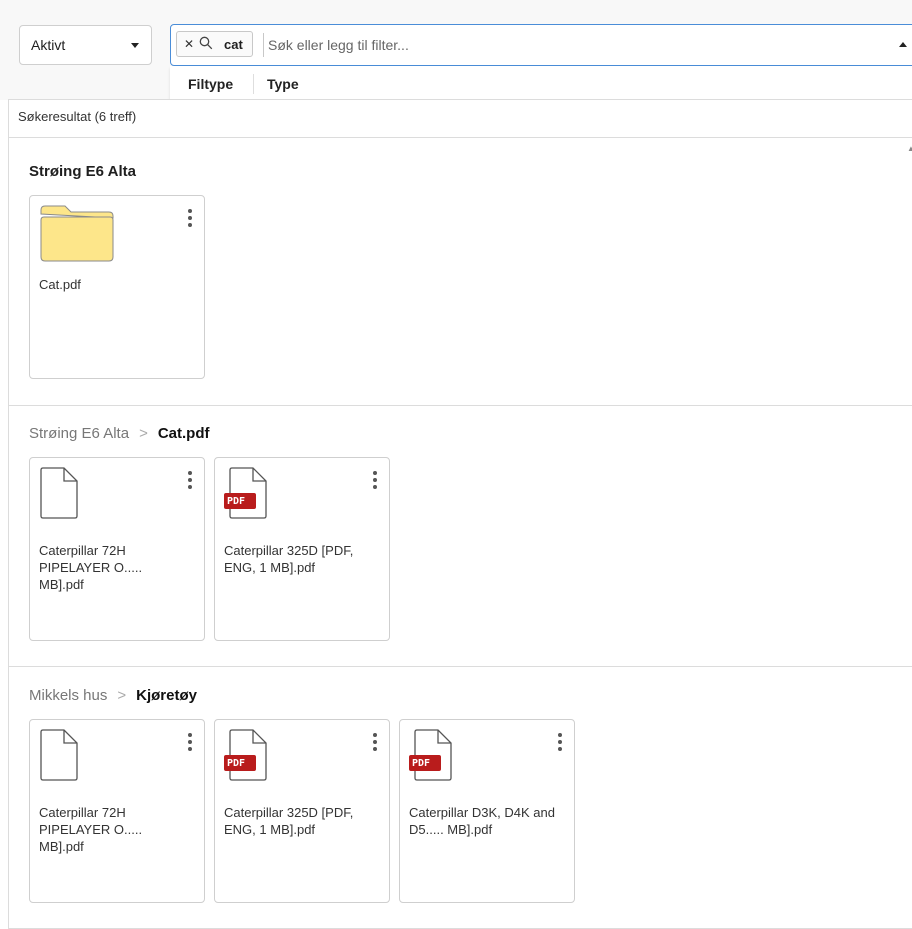 The width and height of the screenshot is (912, 929). What do you see at coordinates (82, 171) in the screenshot?
I see `section-title: Strøing E6 Alta` at bounding box center [82, 171].